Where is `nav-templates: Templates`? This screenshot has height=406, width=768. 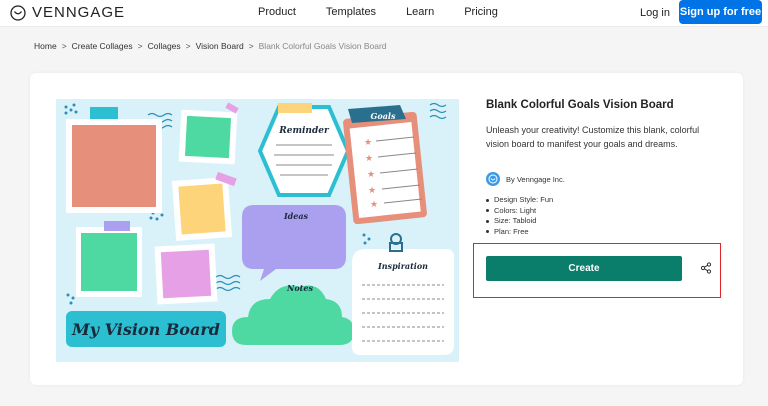
nav-templates: Templates is located at coordinates (351, 12).